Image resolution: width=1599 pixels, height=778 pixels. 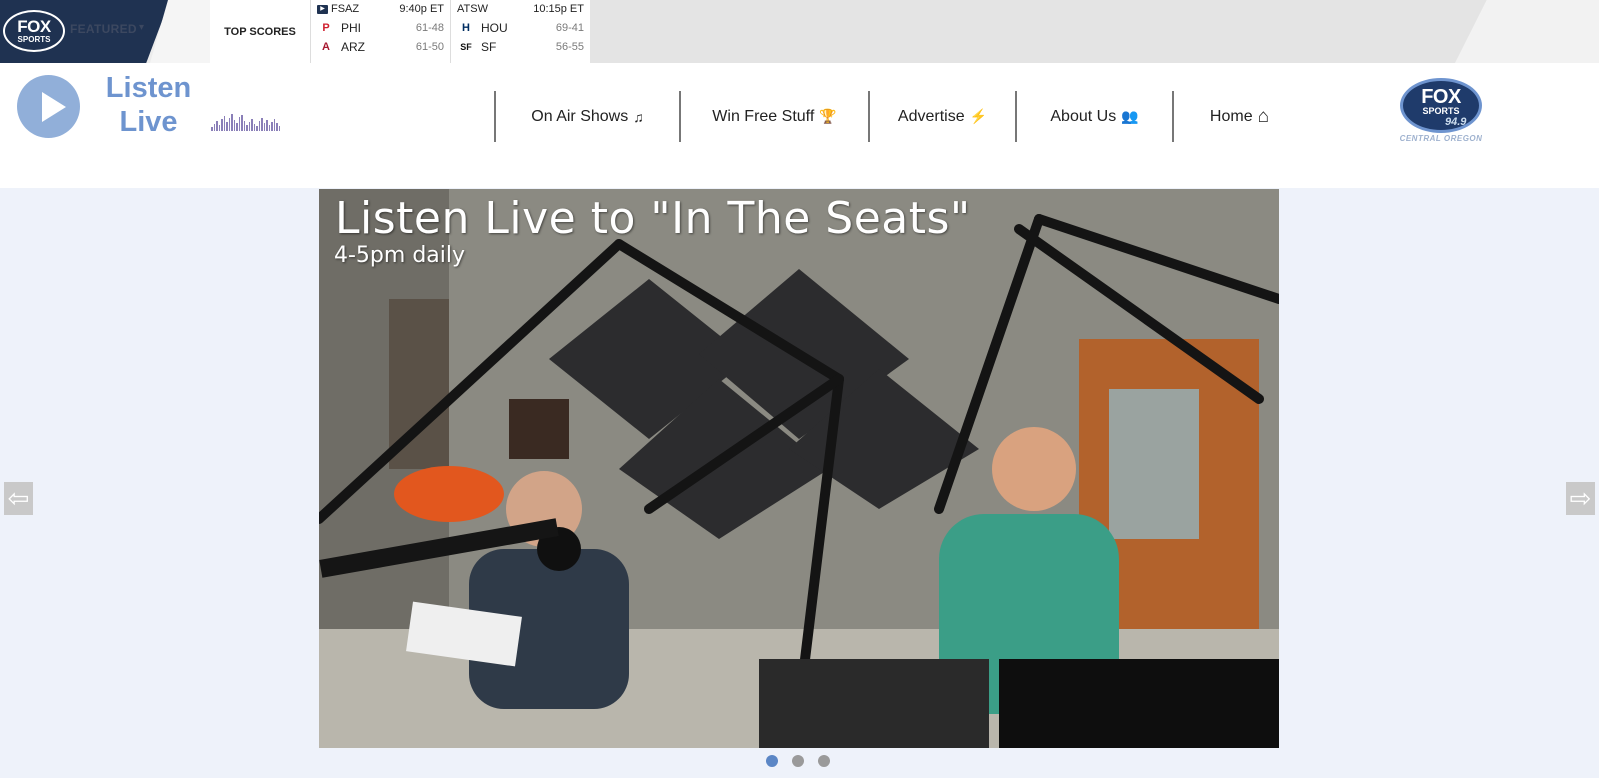 I want to click on team-record: 61-48, so click(x=429, y=28).